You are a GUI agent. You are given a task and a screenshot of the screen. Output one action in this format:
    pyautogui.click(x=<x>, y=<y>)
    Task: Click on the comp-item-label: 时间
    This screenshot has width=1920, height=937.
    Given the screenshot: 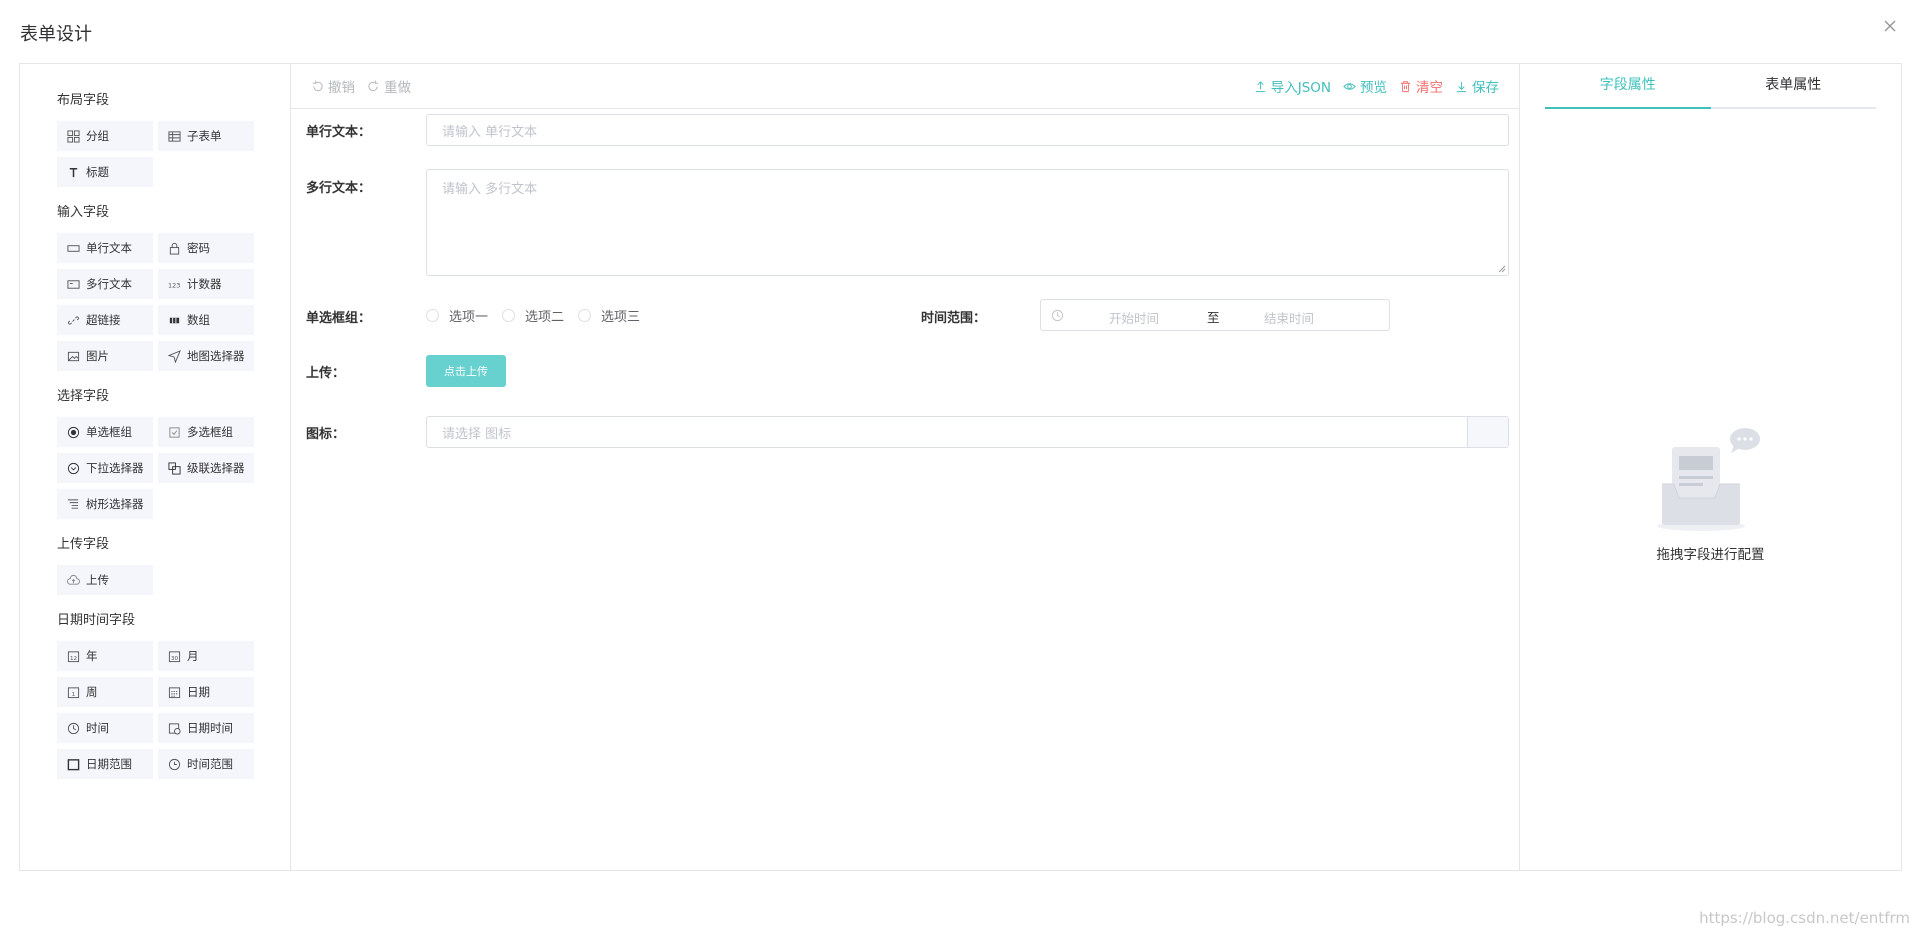 What is the action you would take?
    pyautogui.click(x=97, y=728)
    